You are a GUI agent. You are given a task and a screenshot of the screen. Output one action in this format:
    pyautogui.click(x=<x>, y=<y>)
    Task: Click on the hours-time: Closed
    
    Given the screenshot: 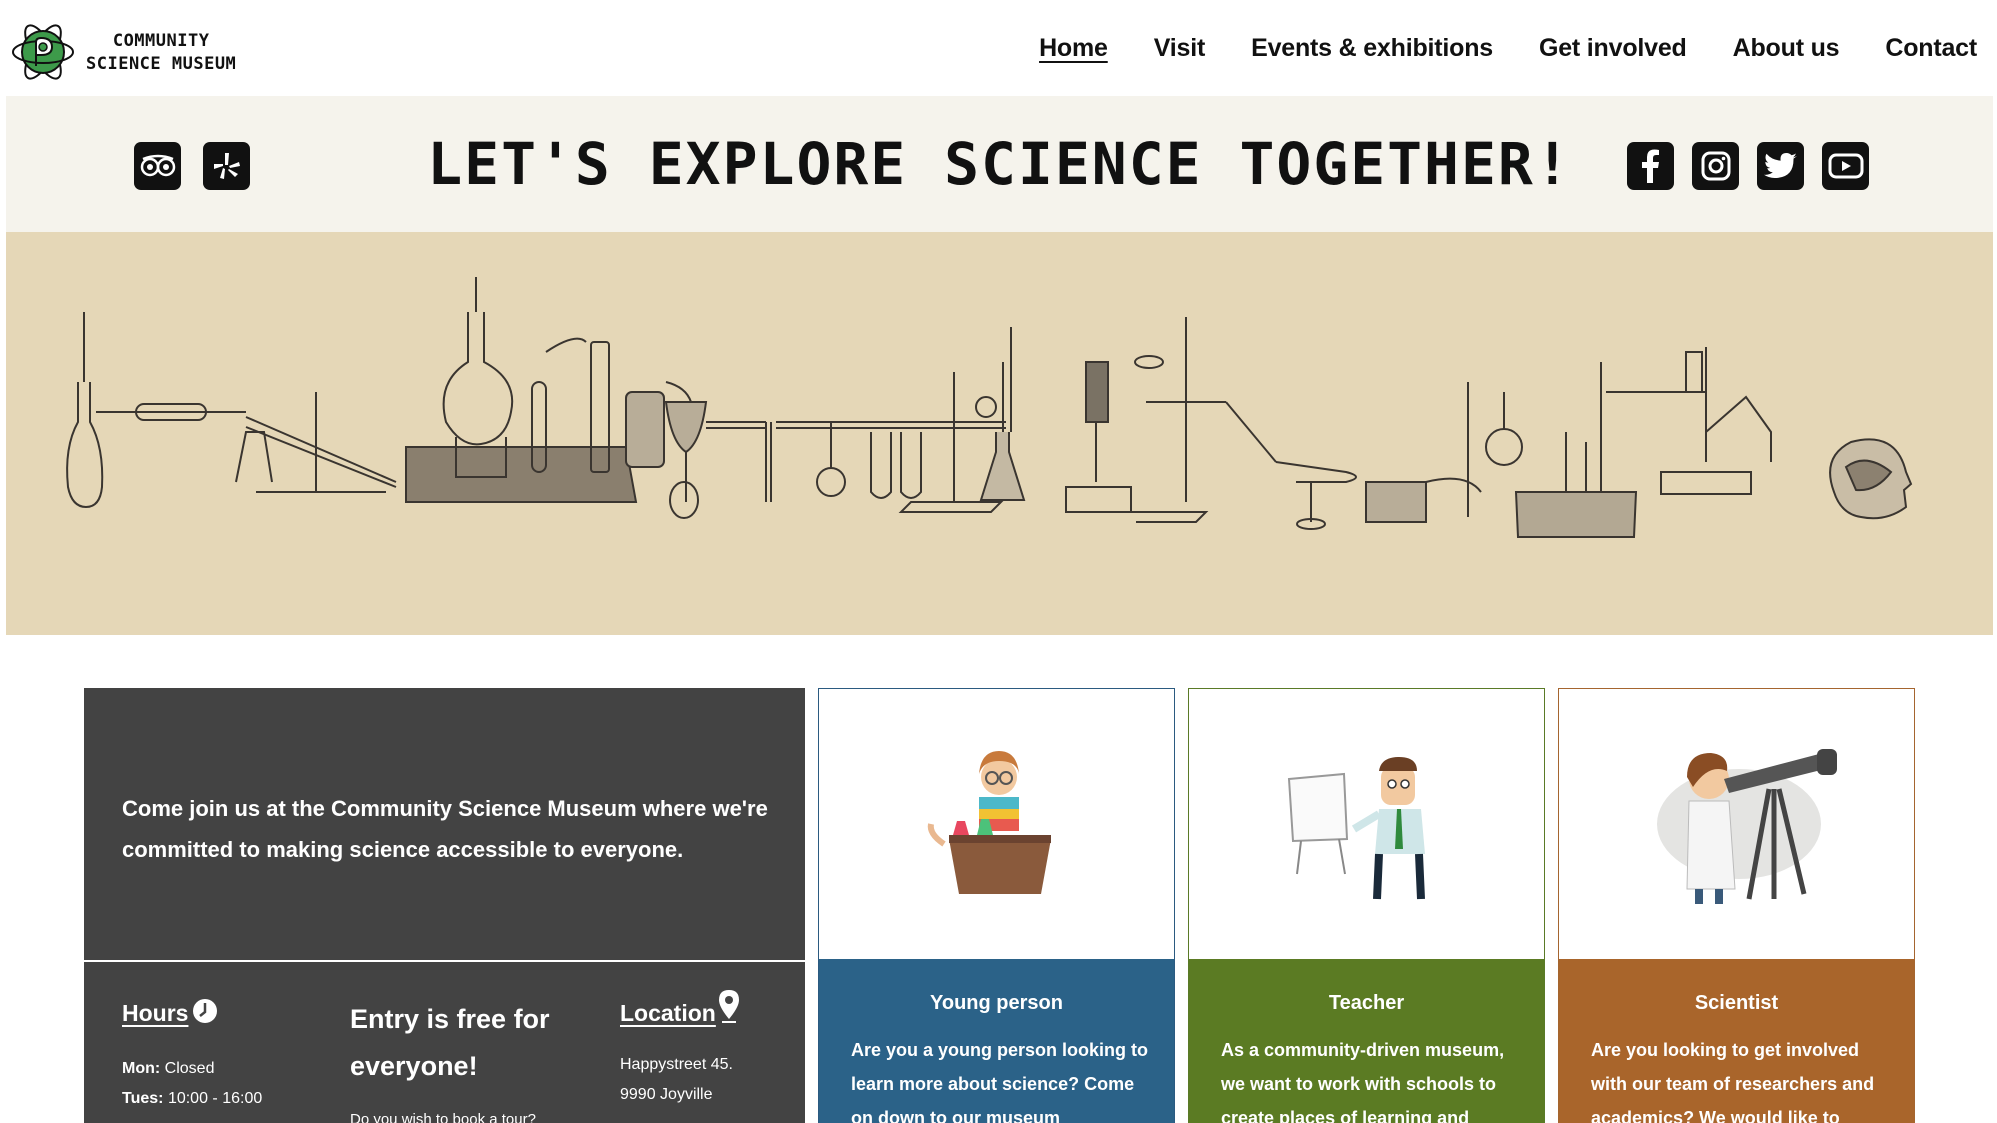 What is the action you would take?
    pyautogui.click(x=189, y=1068)
    